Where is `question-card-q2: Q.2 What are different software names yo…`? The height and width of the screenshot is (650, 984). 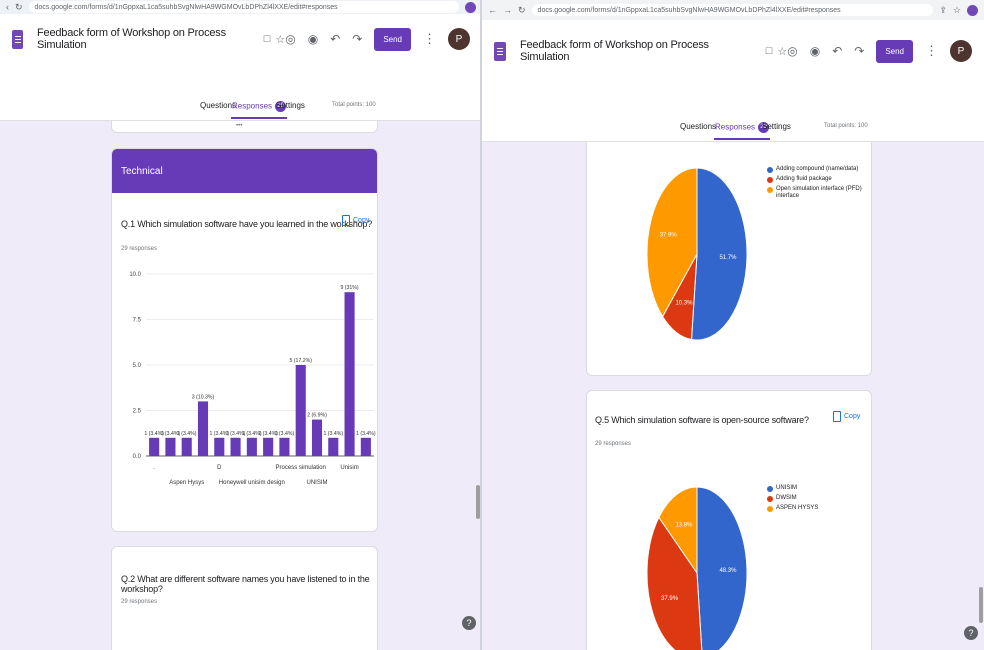
question-card-q2: Q.2 What are different software names yo… is located at coordinates (244, 598).